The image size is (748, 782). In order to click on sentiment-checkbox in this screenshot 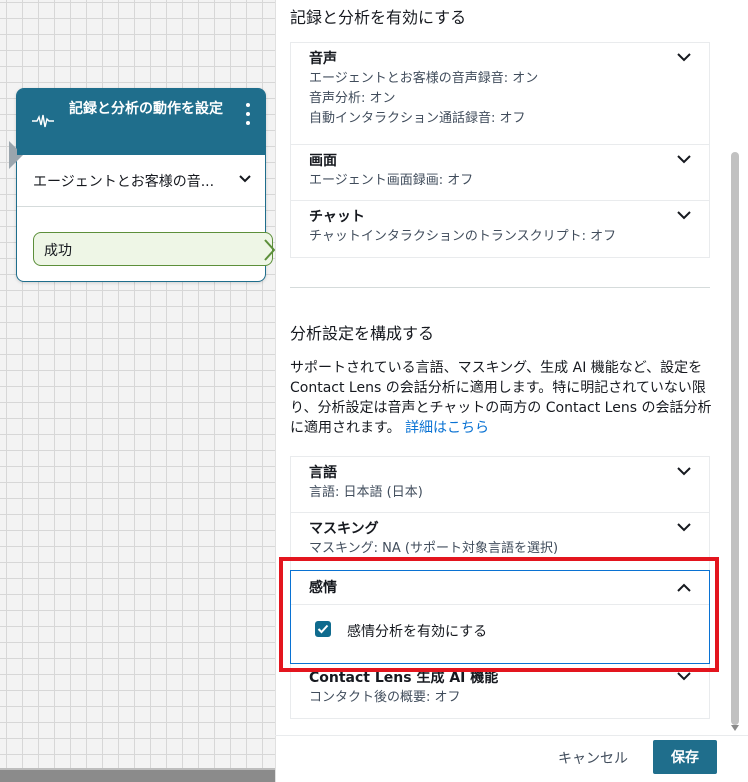, I will do `click(323, 629)`.